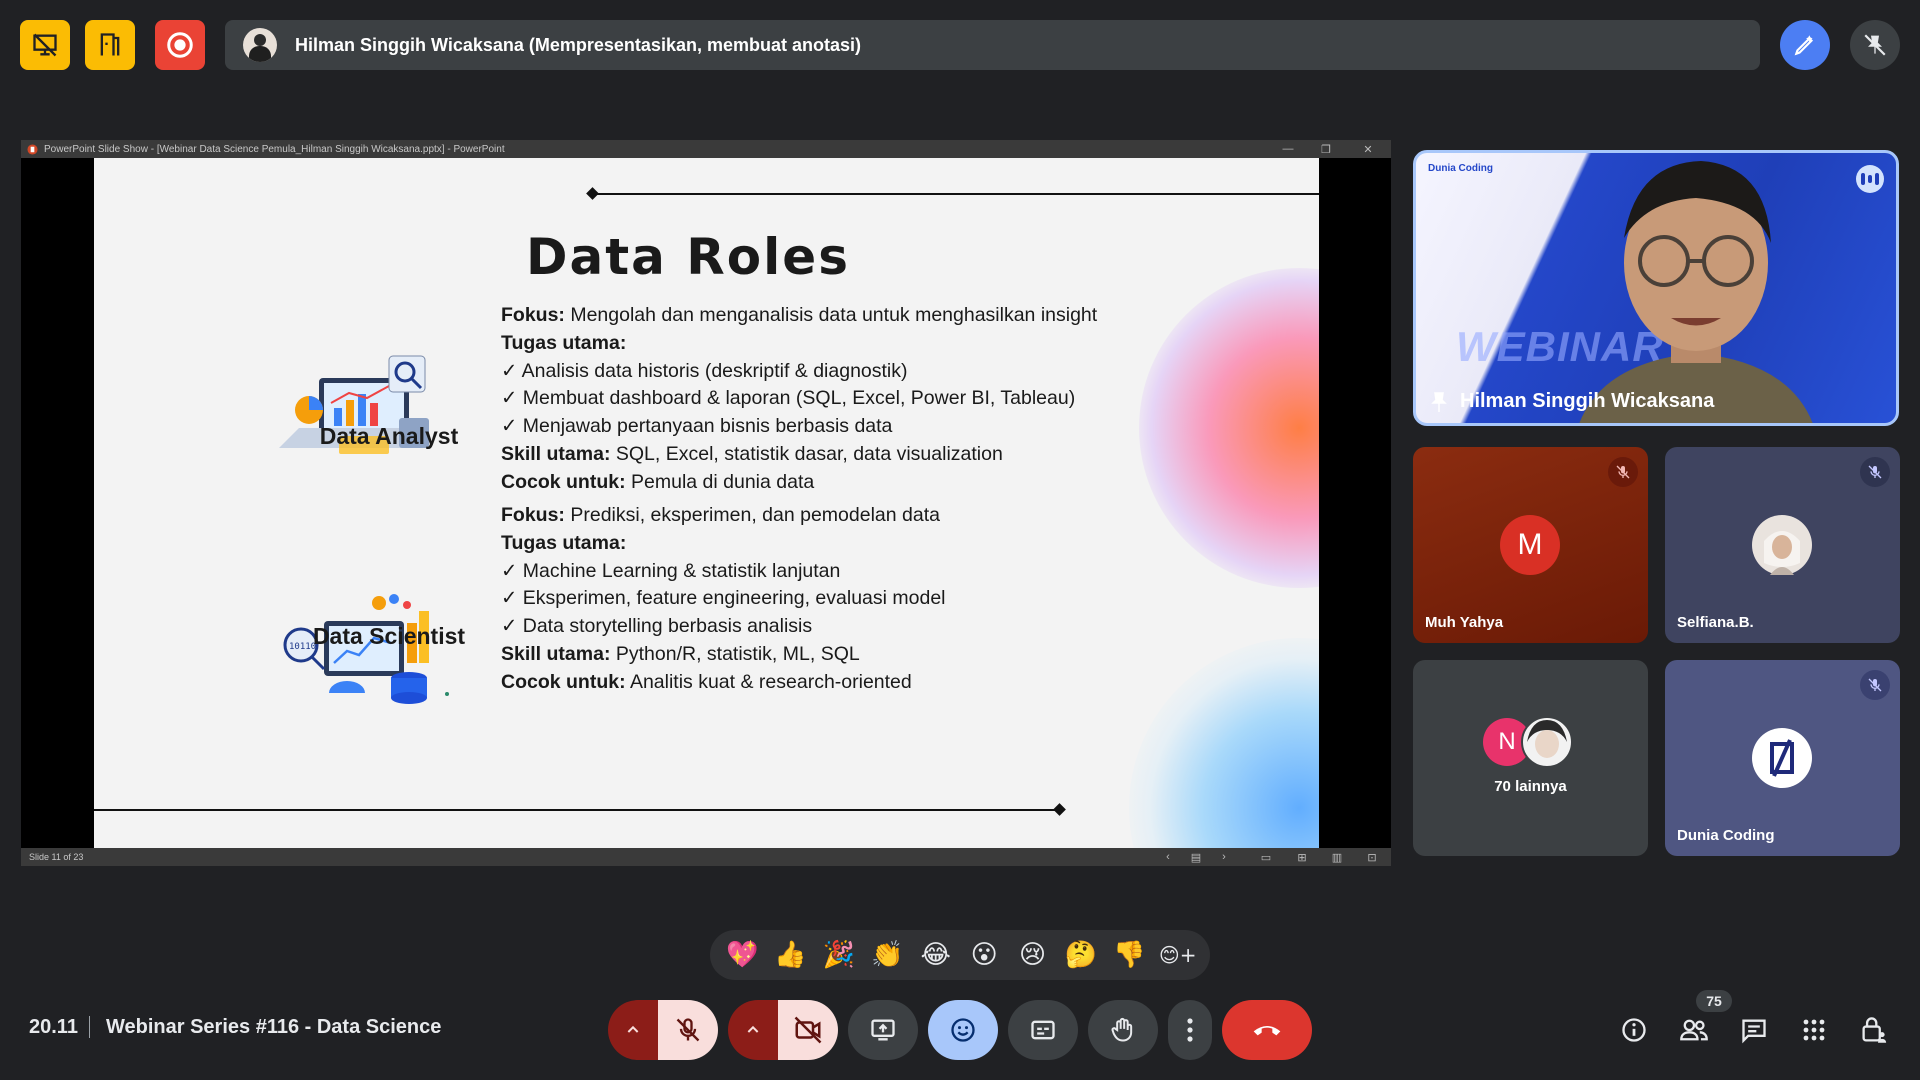 The width and height of the screenshot is (1920, 1080). Describe the element at coordinates (1715, 622) in the screenshot. I see `participant-name: Selfiana.B.` at that location.